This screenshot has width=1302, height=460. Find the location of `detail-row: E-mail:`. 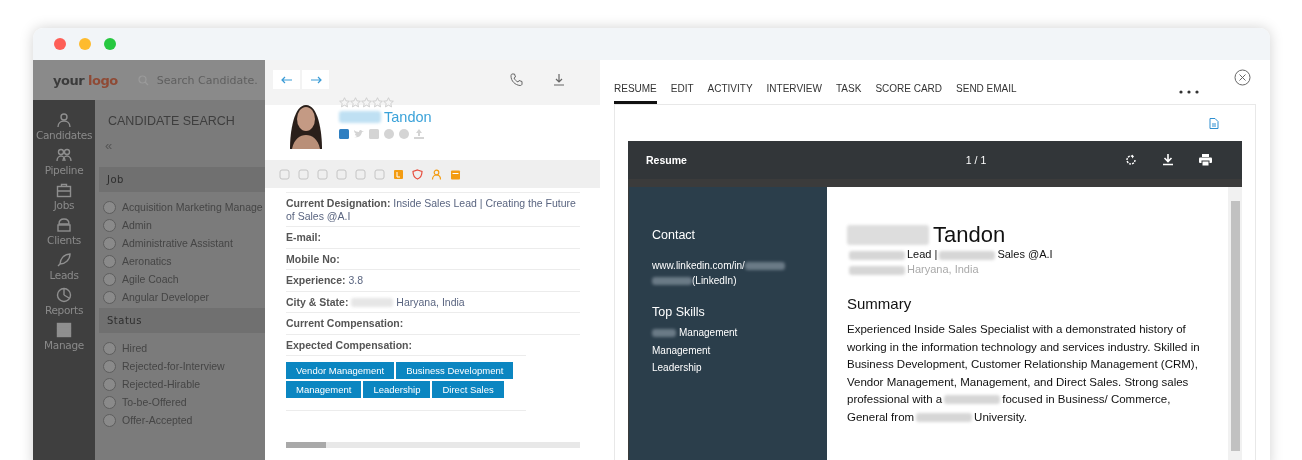

detail-row: E-mail: is located at coordinates (433, 237).